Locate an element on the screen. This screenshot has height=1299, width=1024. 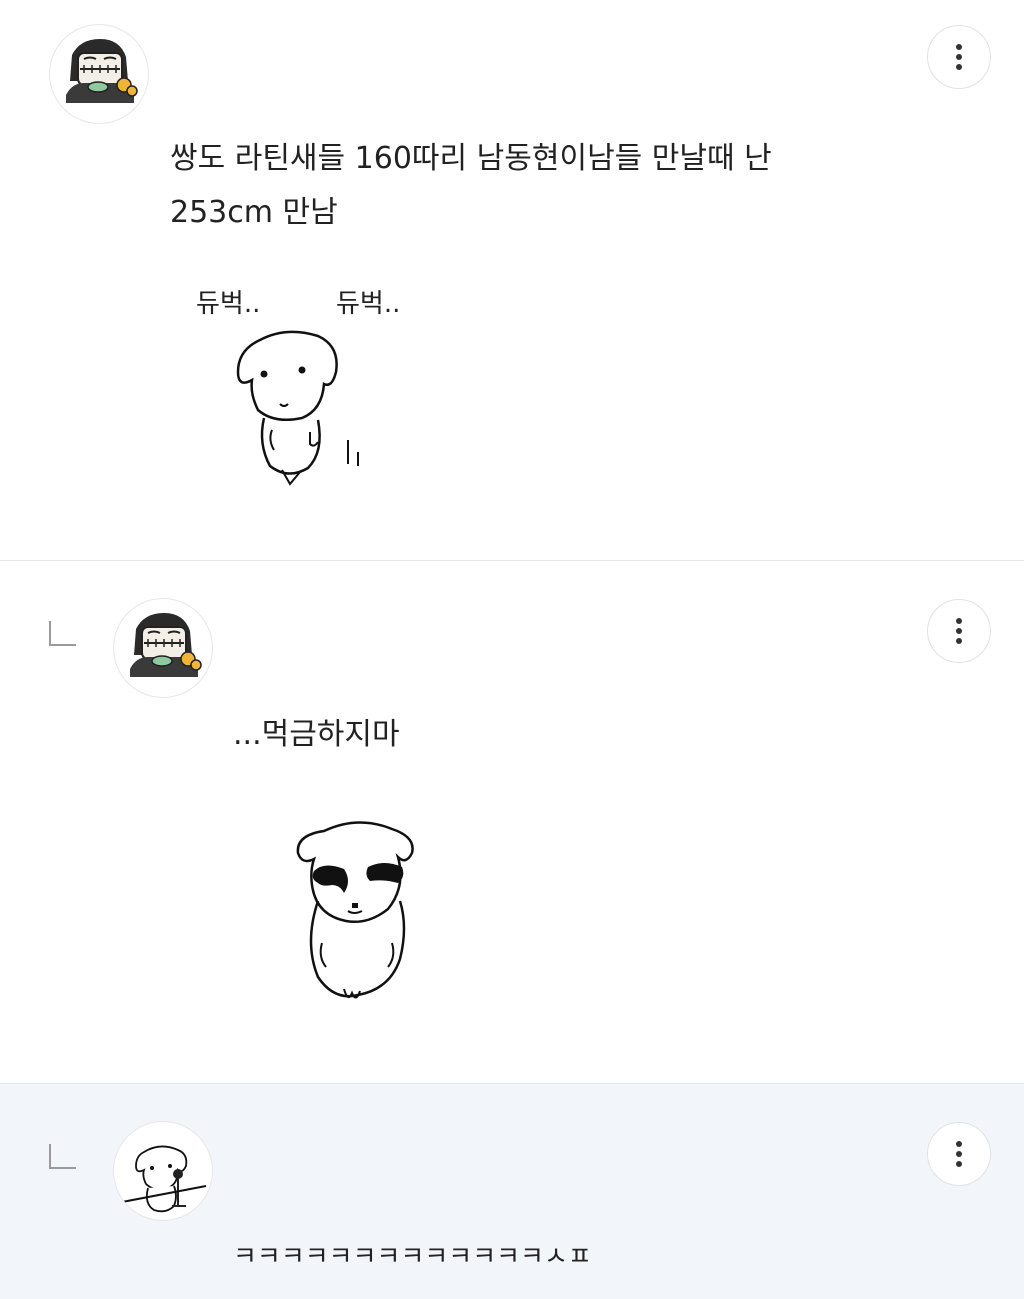
sticker-caption-left: 듀벅.. is located at coordinates (228, 304).